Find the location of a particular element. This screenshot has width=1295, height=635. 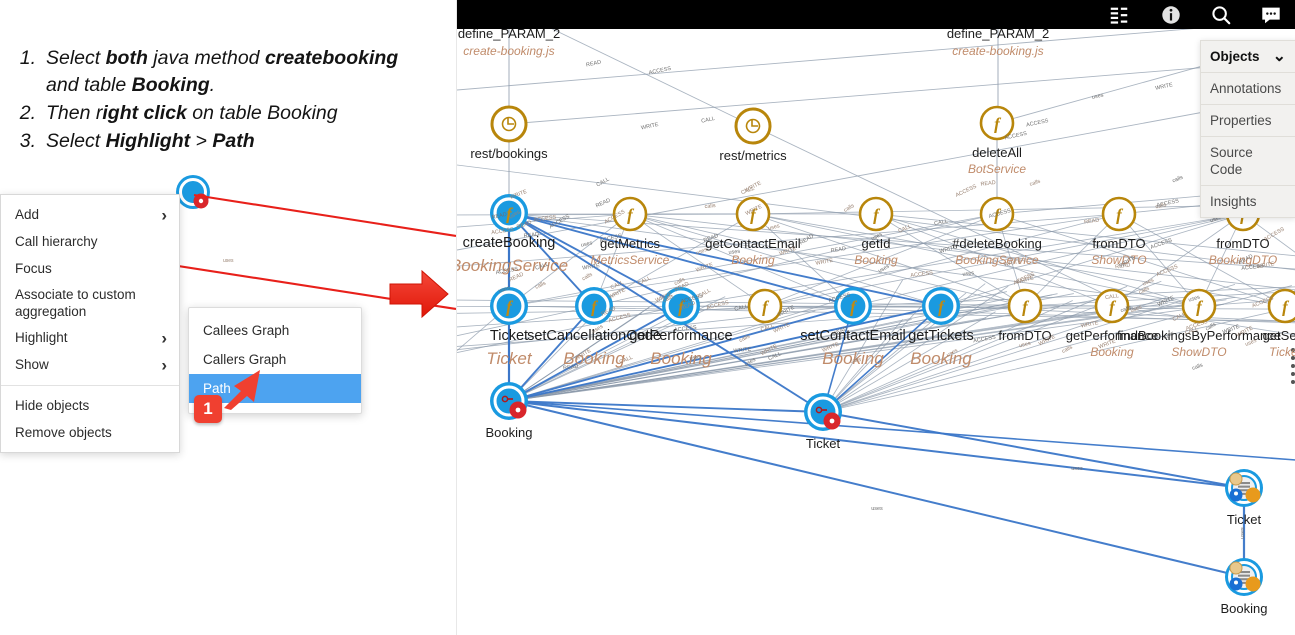

step-text: Select Highlight > Path is located at coordinates (226, 141).